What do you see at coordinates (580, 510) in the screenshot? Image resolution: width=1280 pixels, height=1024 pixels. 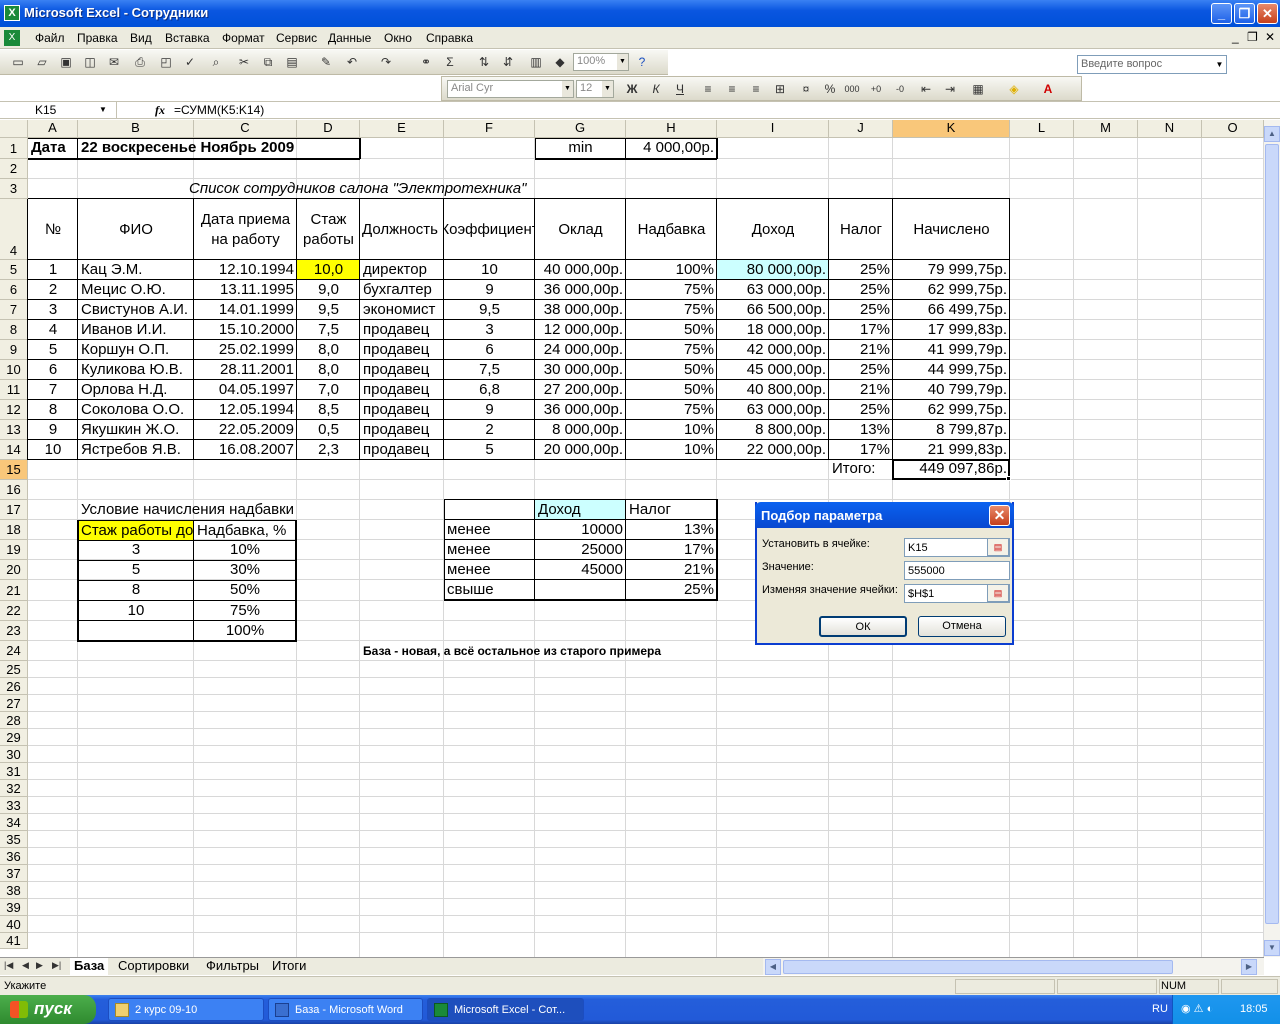 I see `tax-header: Доход` at bounding box center [580, 510].